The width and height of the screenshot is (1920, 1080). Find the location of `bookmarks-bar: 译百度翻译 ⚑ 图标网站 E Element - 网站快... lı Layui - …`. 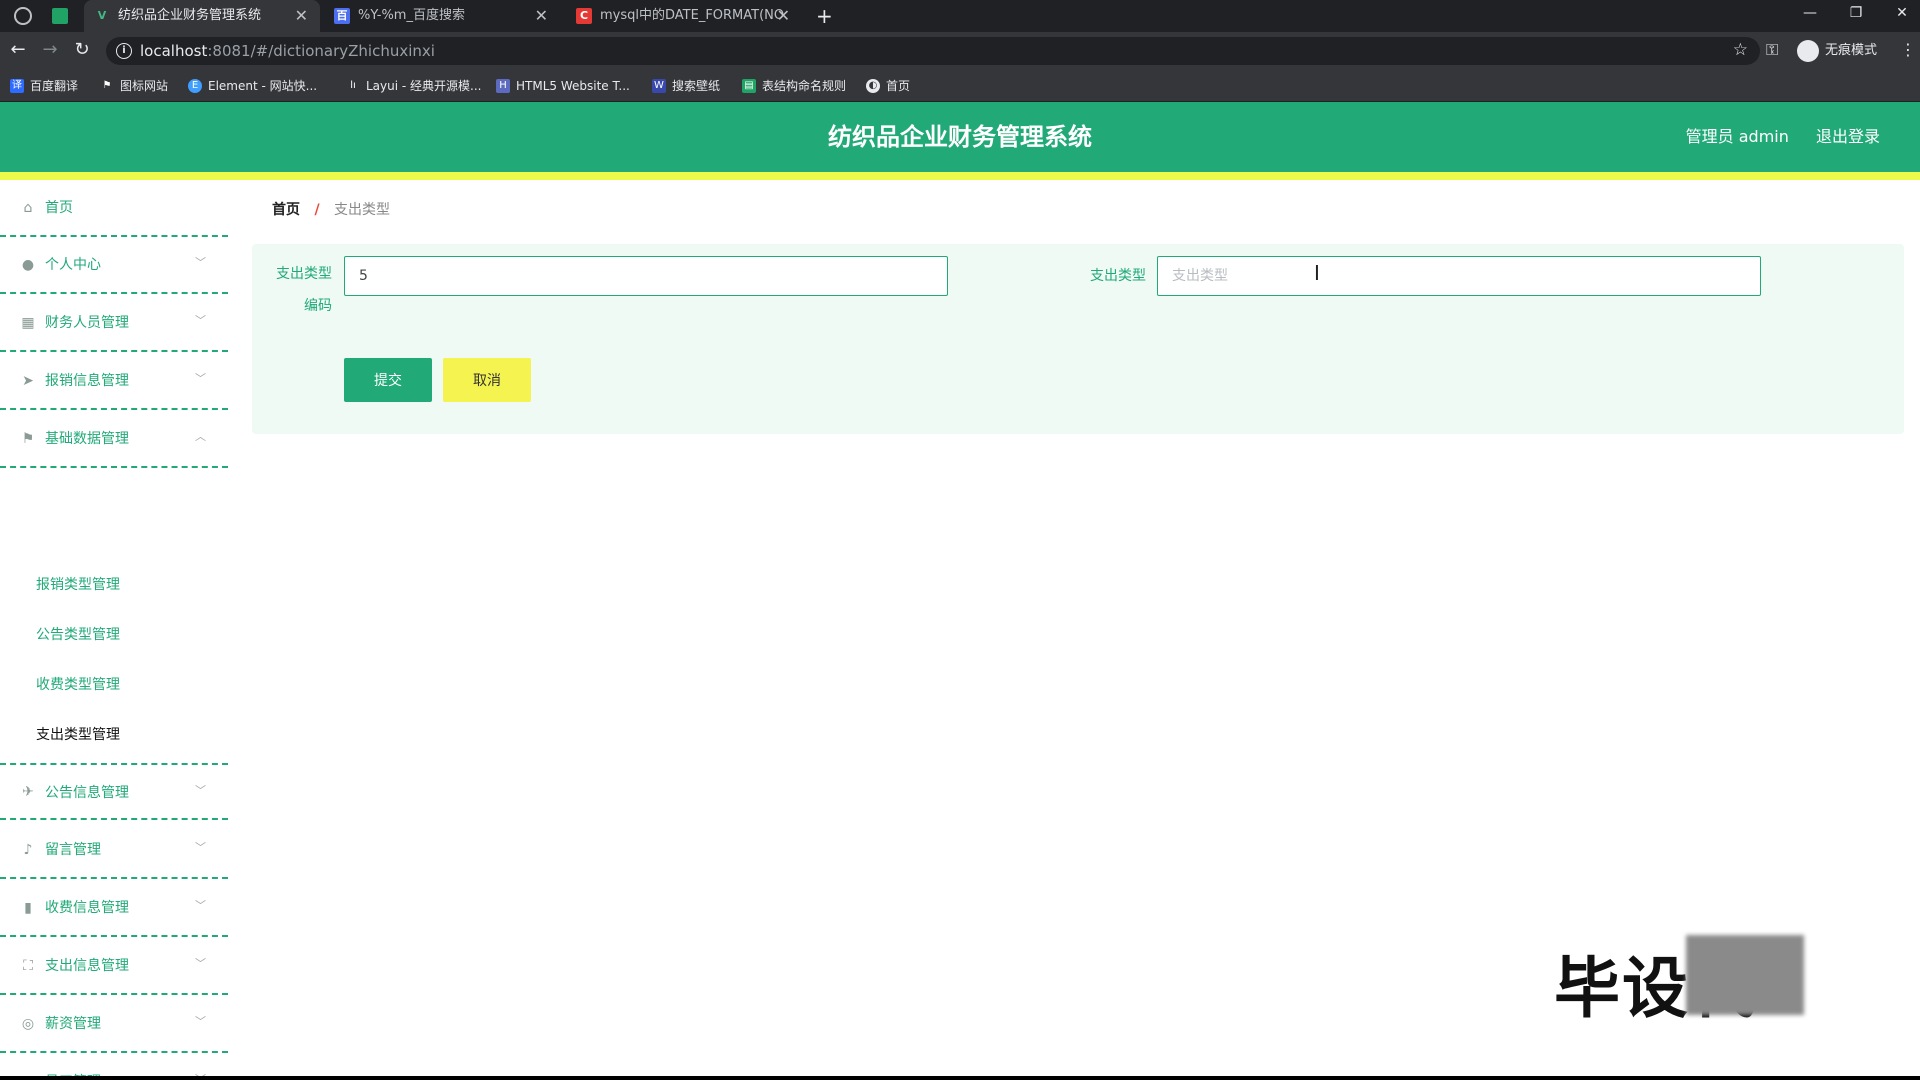

bookmarks-bar: 译百度翻译 ⚑ 图标网站 E Element - 网站快... lı Layui - … is located at coordinates (960, 86).